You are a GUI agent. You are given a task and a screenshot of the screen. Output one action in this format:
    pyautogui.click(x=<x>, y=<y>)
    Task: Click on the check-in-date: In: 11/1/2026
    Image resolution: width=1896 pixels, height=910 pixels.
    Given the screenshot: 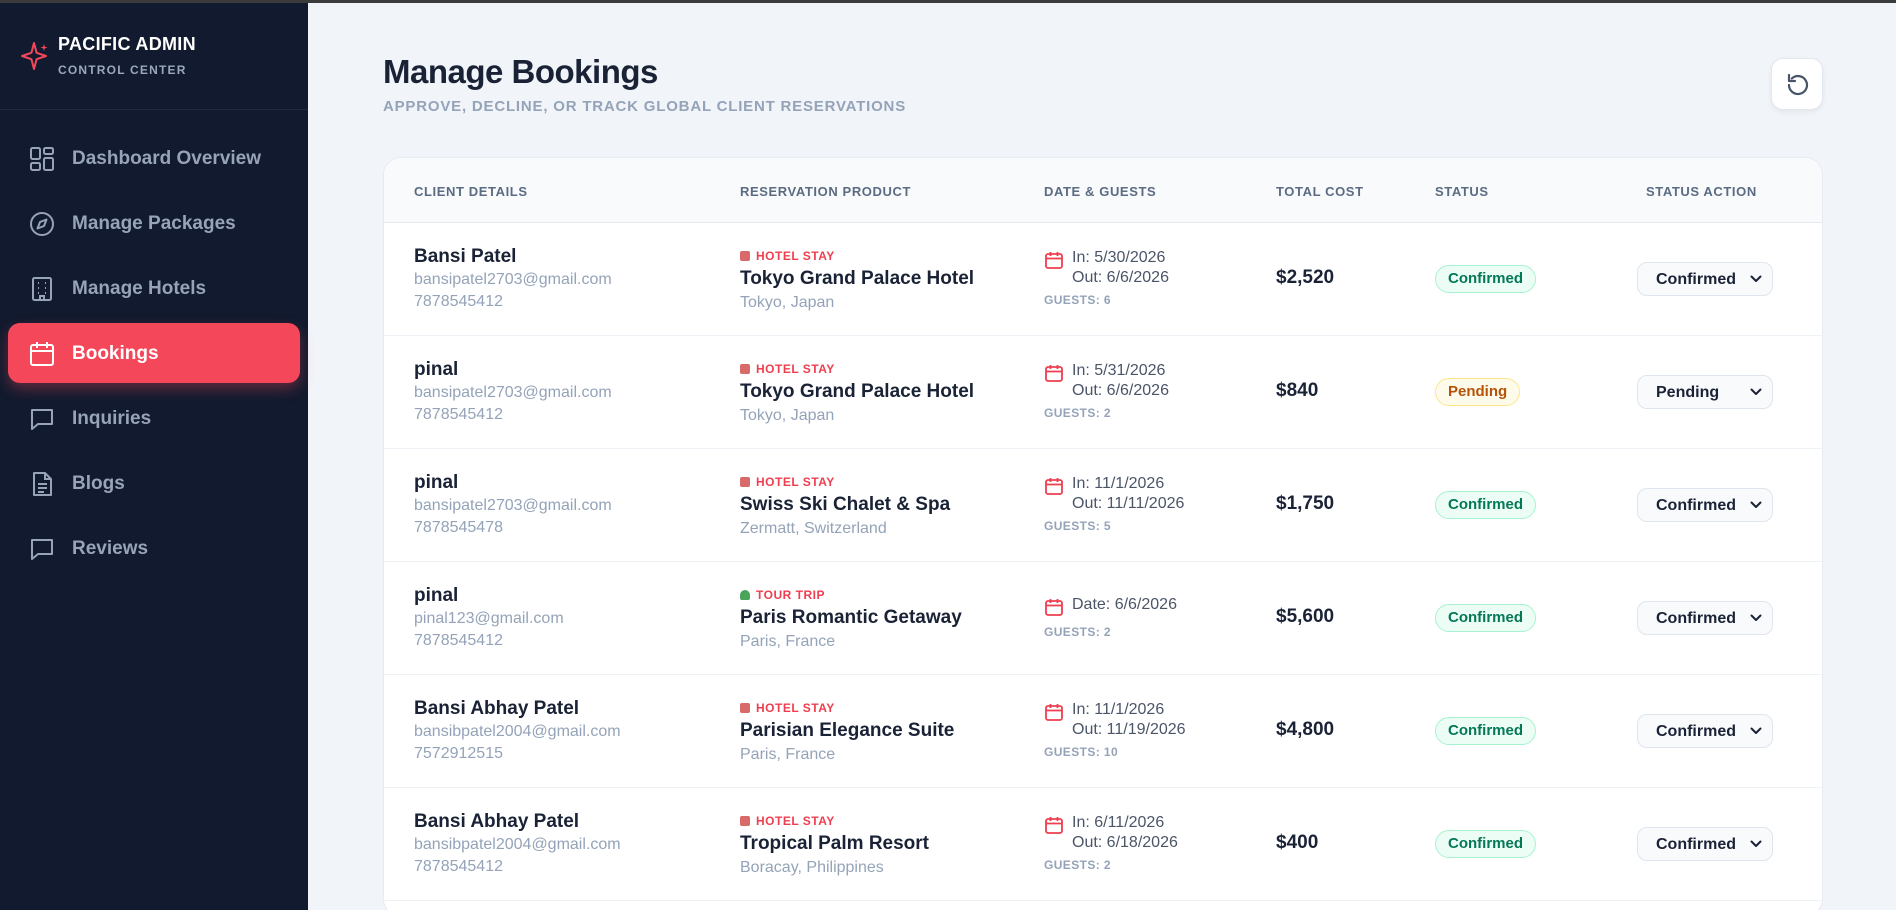 What is the action you would take?
    pyautogui.click(x=1118, y=709)
    